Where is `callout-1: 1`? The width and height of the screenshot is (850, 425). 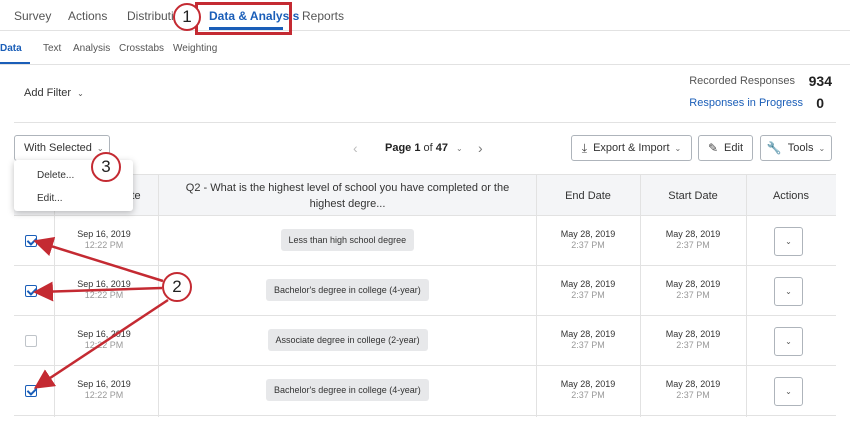
callout-1: 1 is located at coordinates (187, 17).